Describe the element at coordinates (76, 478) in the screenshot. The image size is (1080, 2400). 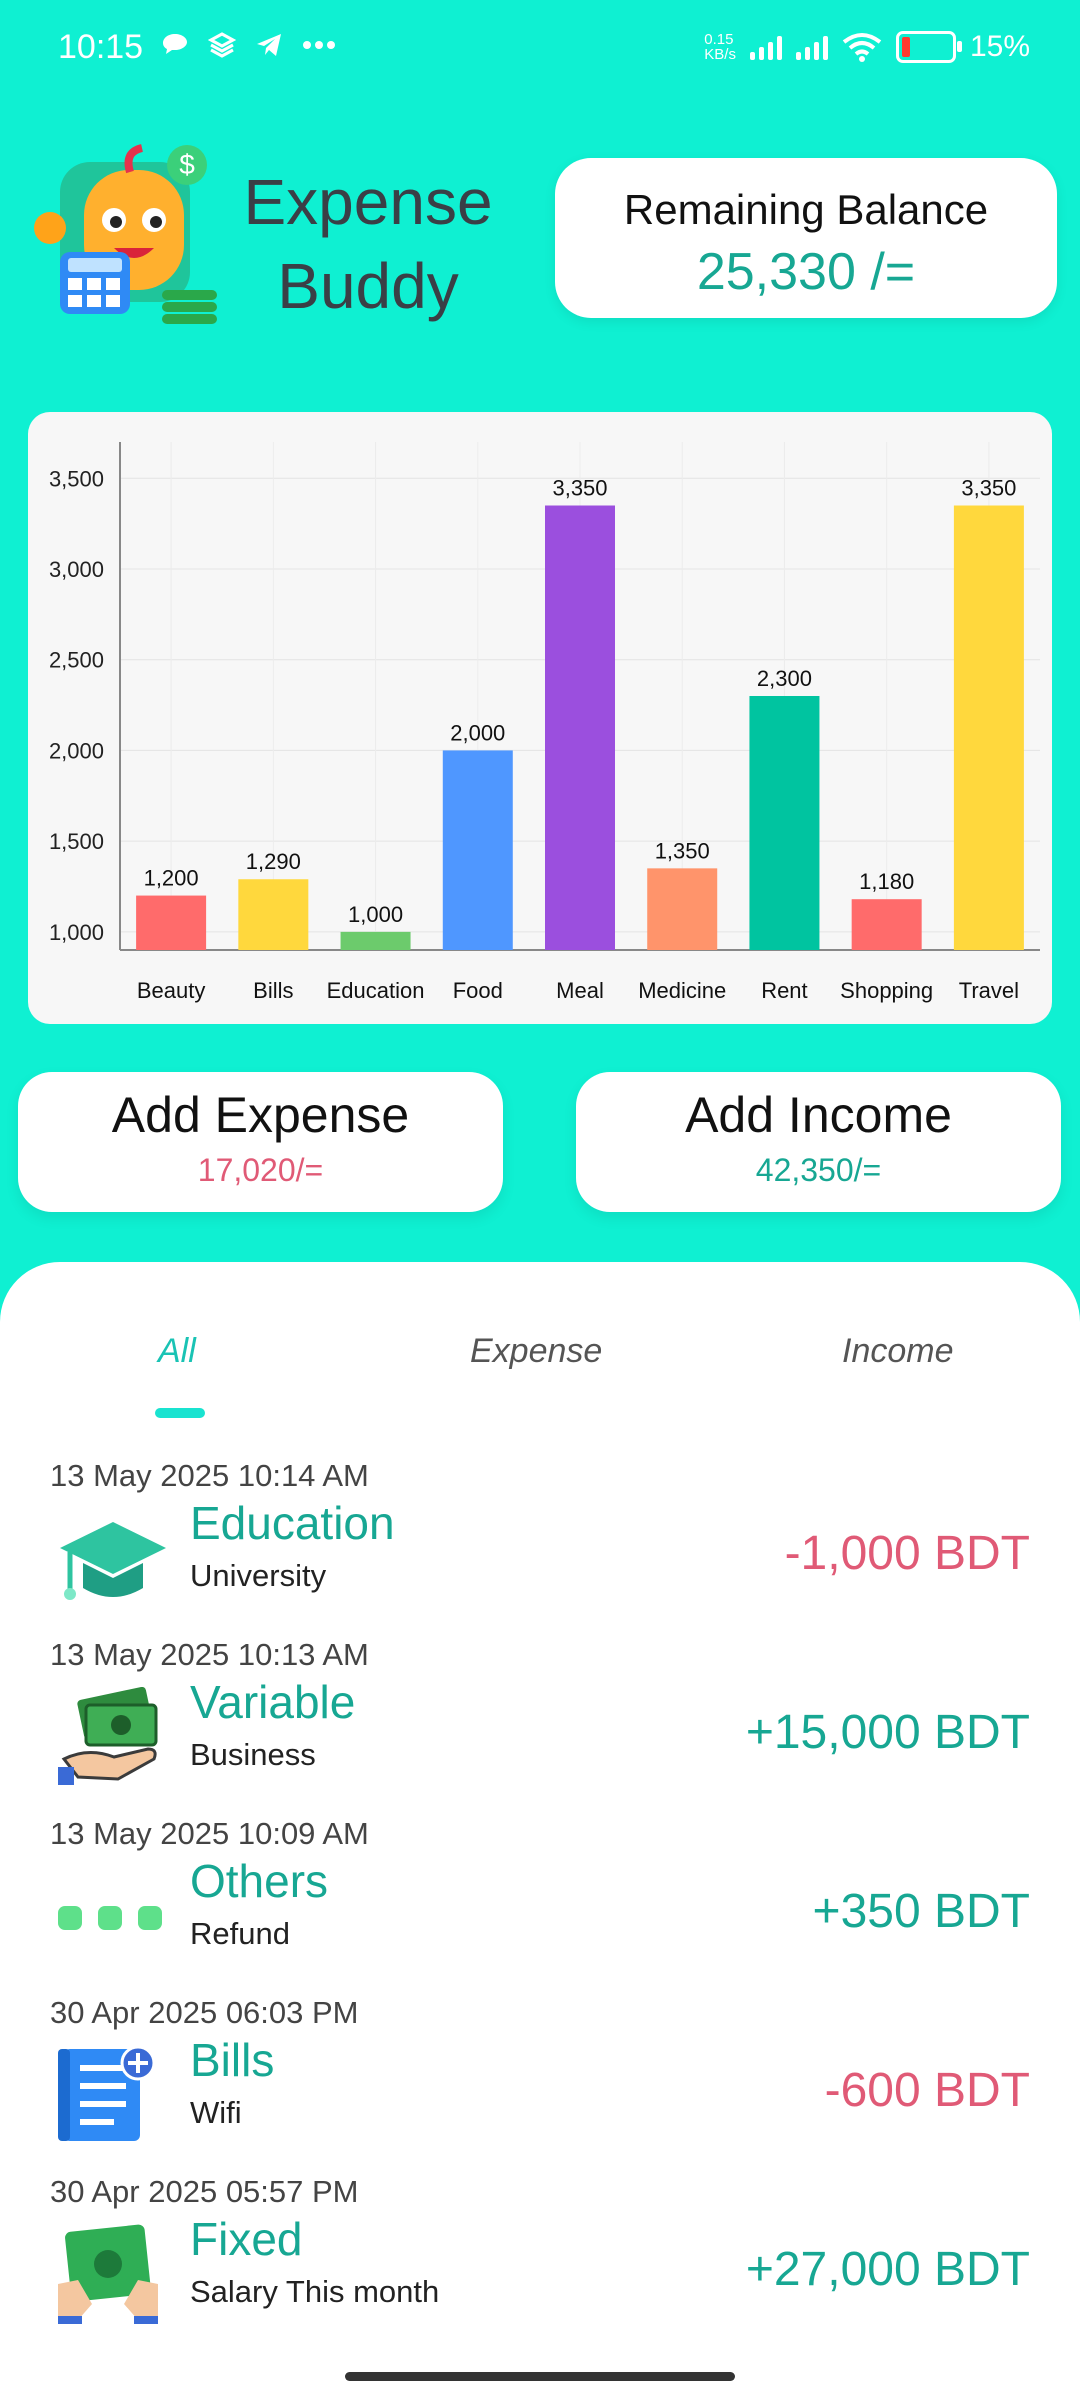
I see `y-tick-label: 3,500` at that location.